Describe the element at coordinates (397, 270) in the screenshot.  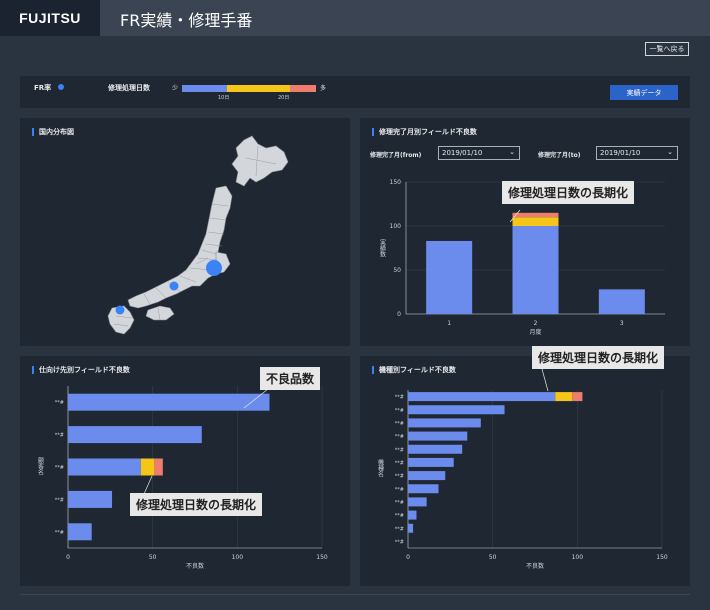
I see `y-tick-label: 50` at that location.